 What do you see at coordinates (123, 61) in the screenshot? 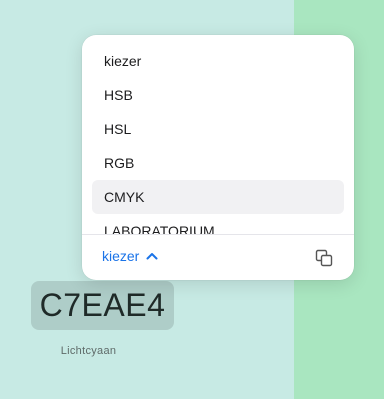
I see `menu-item-label: kiezer` at bounding box center [123, 61].